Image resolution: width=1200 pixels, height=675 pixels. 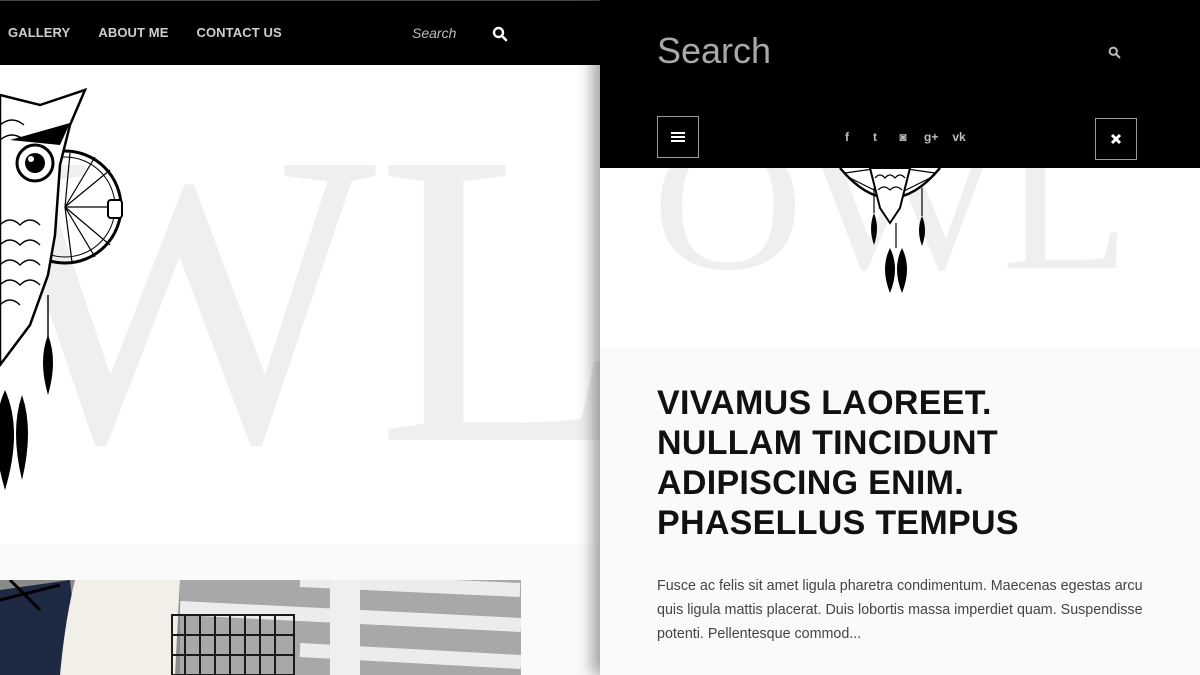 I want to click on bicycle-photo, so click(x=260, y=627).